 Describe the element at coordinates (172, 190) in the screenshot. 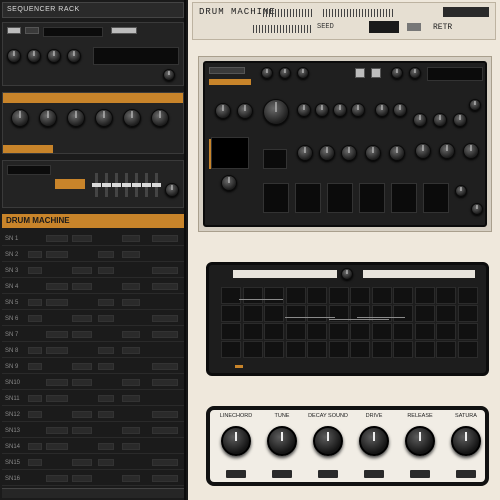

I see `module-3-knob` at that location.